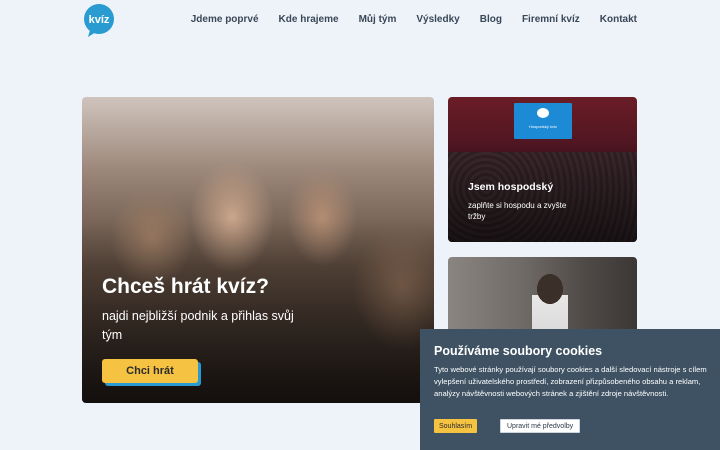 The image size is (720, 450). I want to click on logo-text: kvíz, so click(99, 20).